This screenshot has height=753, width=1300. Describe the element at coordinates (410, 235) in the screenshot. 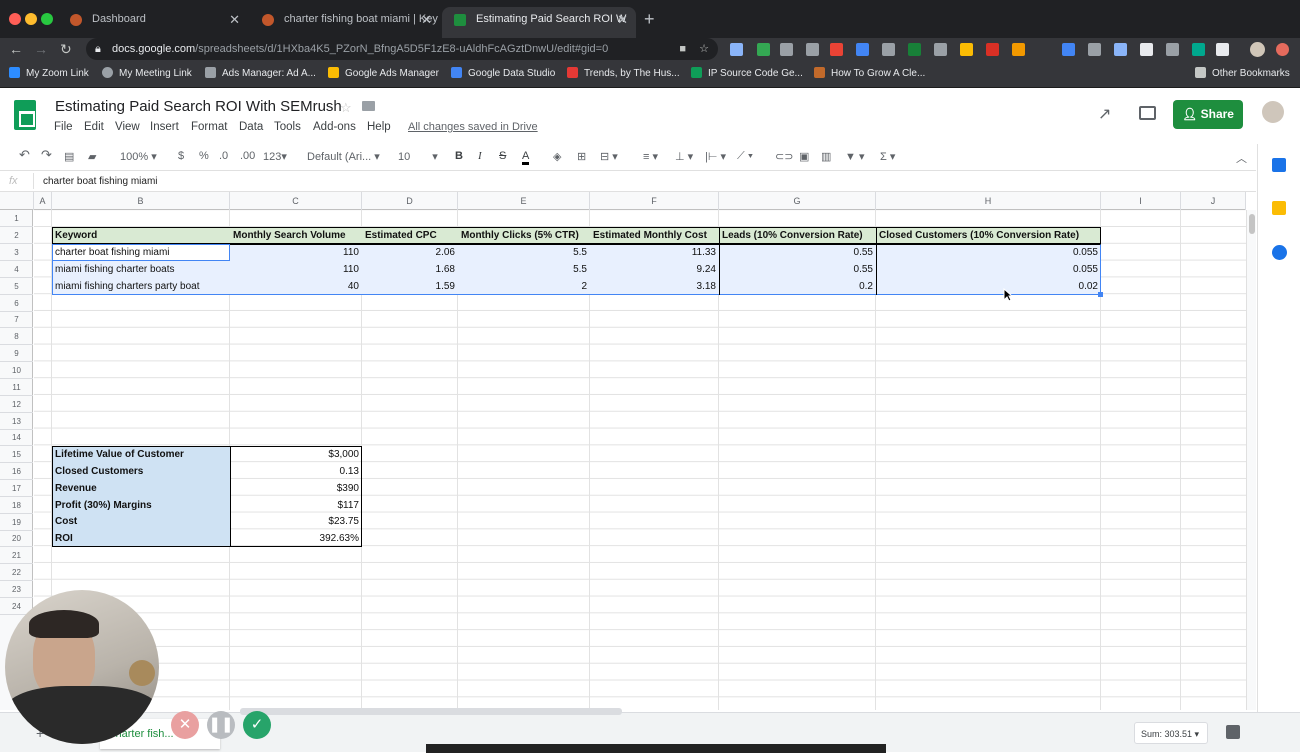

I see `table-header-cell: Estimated CPC` at that location.